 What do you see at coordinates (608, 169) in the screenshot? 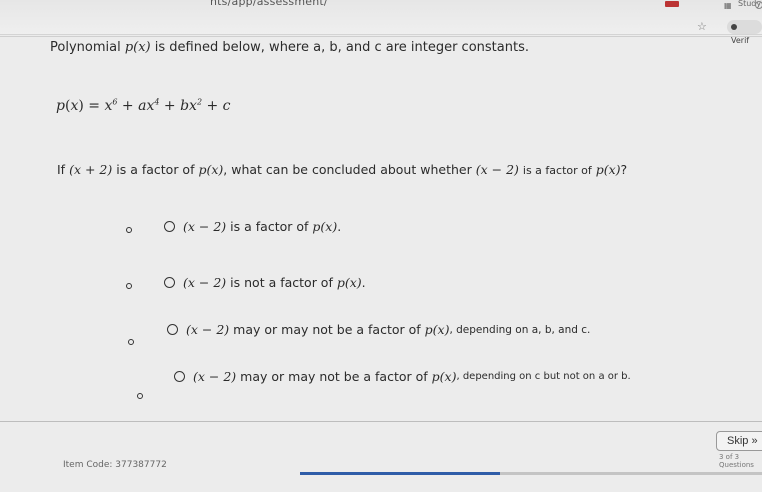
I see `question-var2: p(x)` at bounding box center [608, 169].